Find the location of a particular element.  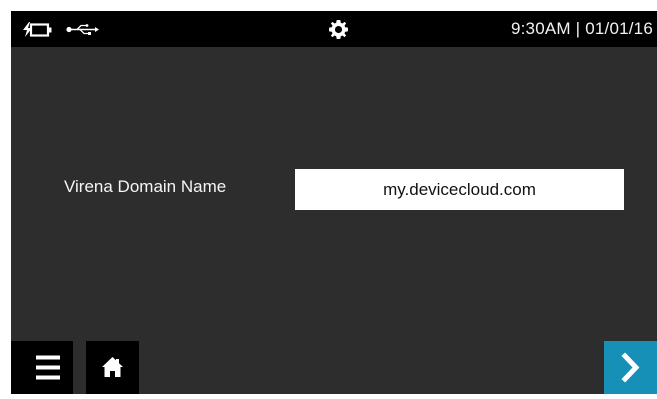

home-button is located at coordinates (112, 367).